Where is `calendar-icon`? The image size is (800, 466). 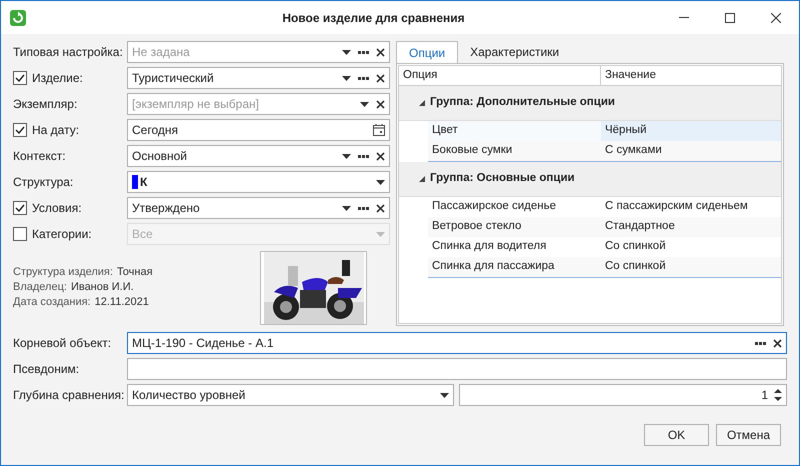
calendar-icon is located at coordinates (379, 130).